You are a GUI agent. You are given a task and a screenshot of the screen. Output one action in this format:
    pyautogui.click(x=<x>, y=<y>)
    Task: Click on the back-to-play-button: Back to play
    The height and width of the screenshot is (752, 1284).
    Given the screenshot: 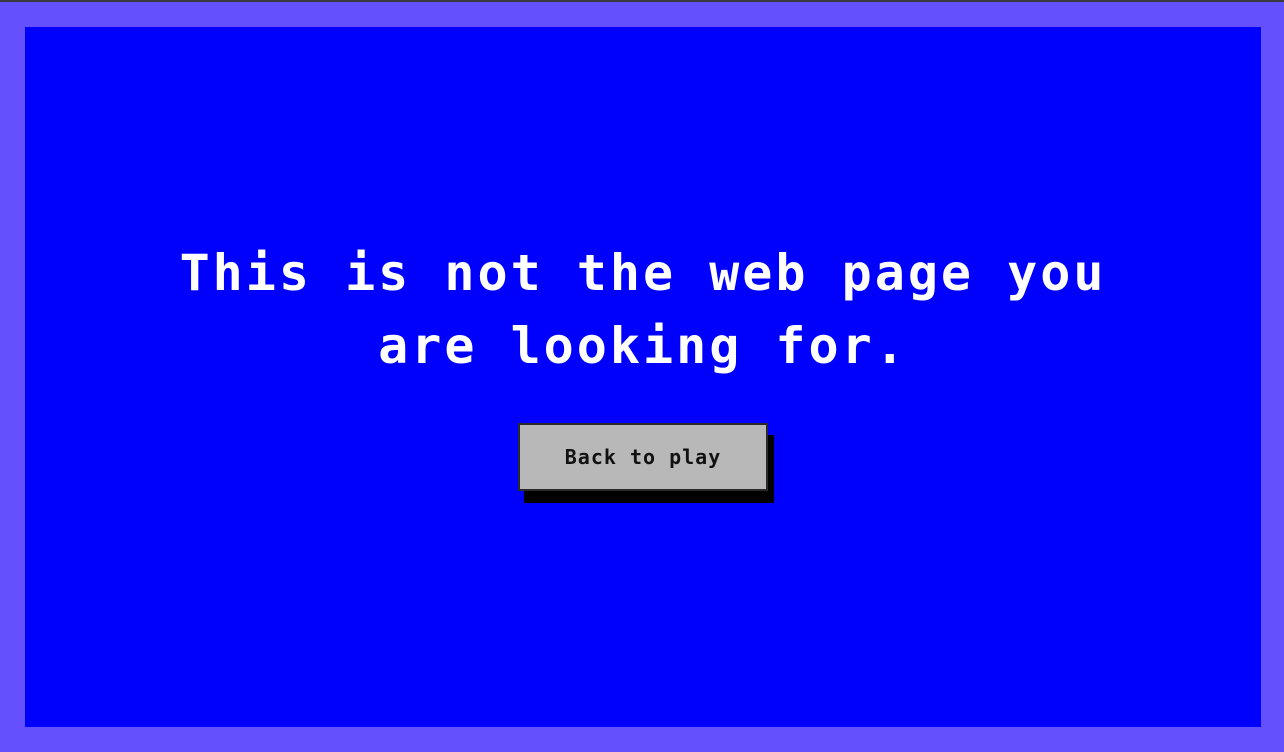 What is the action you would take?
    pyautogui.click(x=643, y=457)
    